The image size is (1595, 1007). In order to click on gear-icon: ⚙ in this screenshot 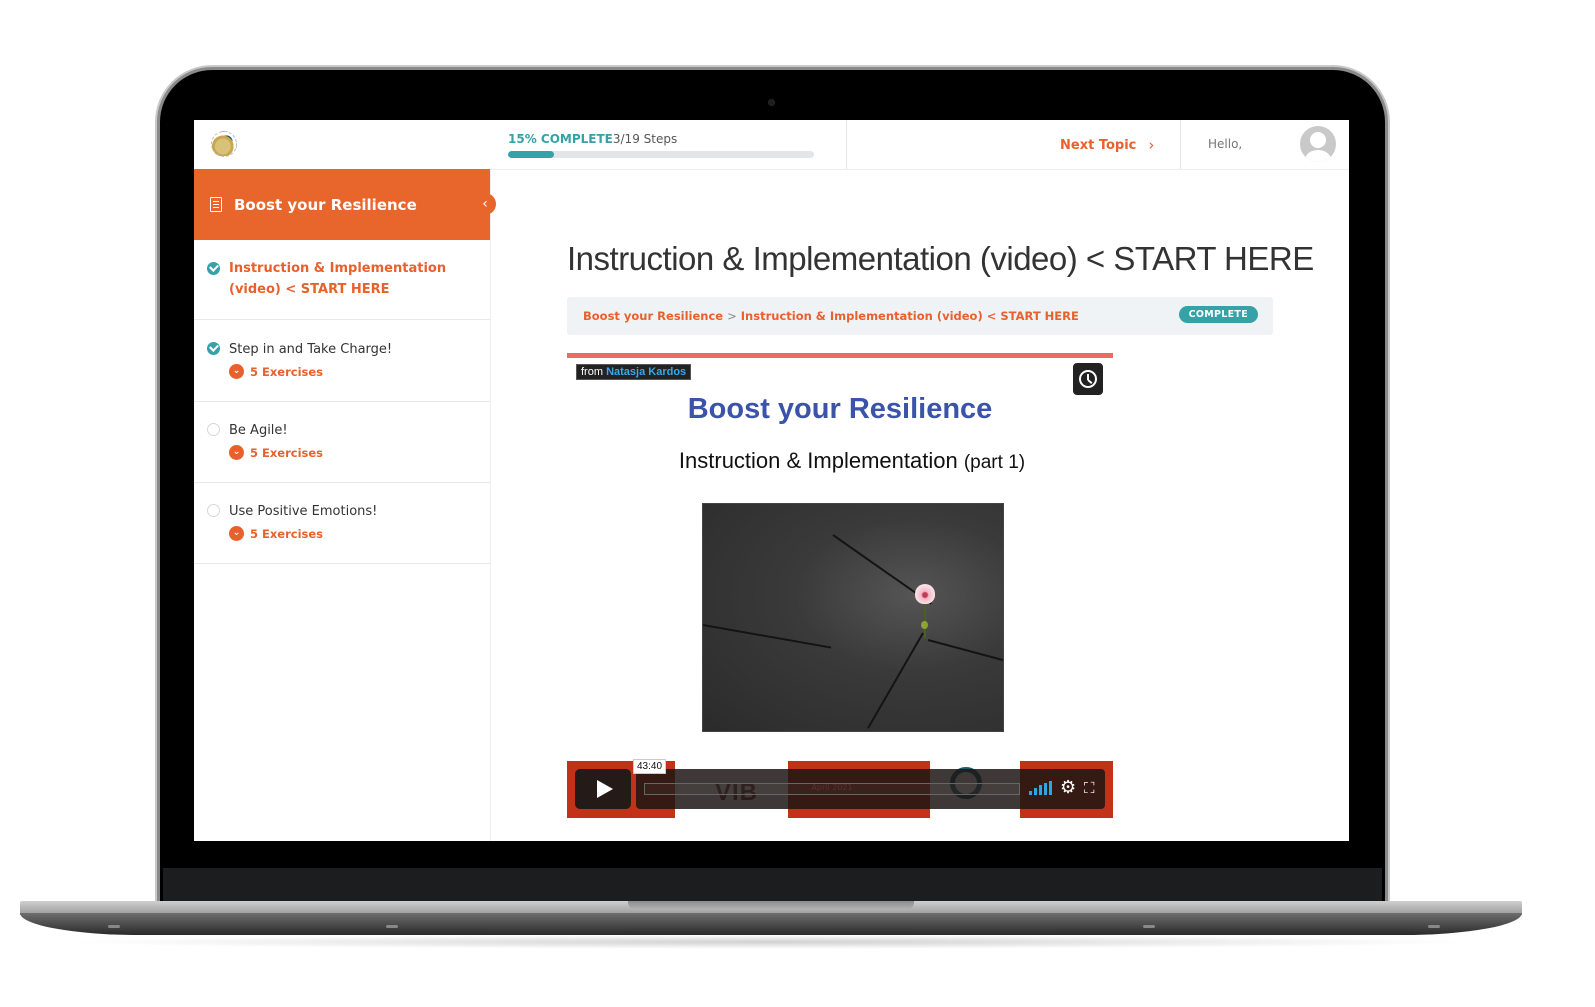, I will do `click(1068, 788)`.